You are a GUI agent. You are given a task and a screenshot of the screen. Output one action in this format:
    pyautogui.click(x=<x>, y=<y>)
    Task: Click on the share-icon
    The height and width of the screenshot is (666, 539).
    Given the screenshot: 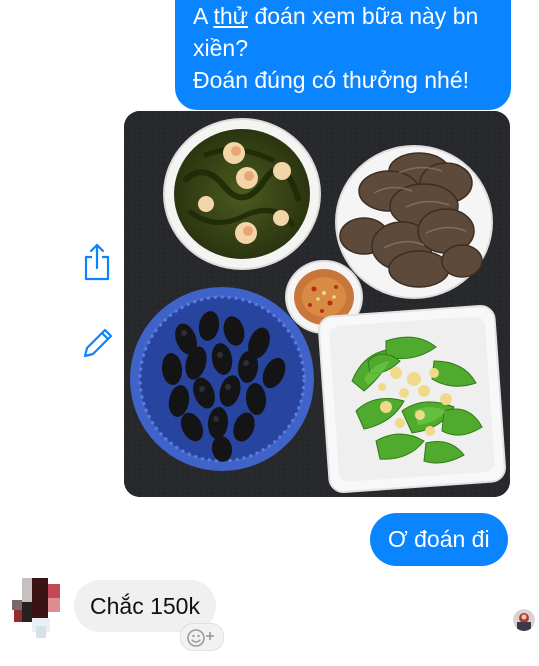 What is the action you would take?
    pyautogui.click(x=97, y=262)
    